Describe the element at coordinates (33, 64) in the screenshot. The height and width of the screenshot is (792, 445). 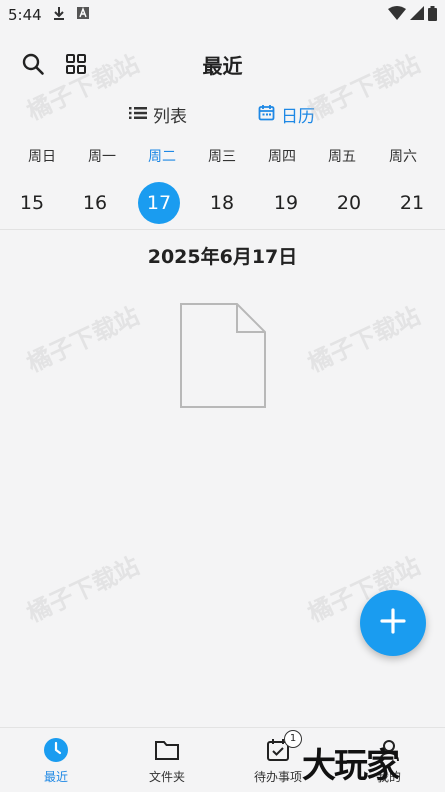
I see `search-icon` at that location.